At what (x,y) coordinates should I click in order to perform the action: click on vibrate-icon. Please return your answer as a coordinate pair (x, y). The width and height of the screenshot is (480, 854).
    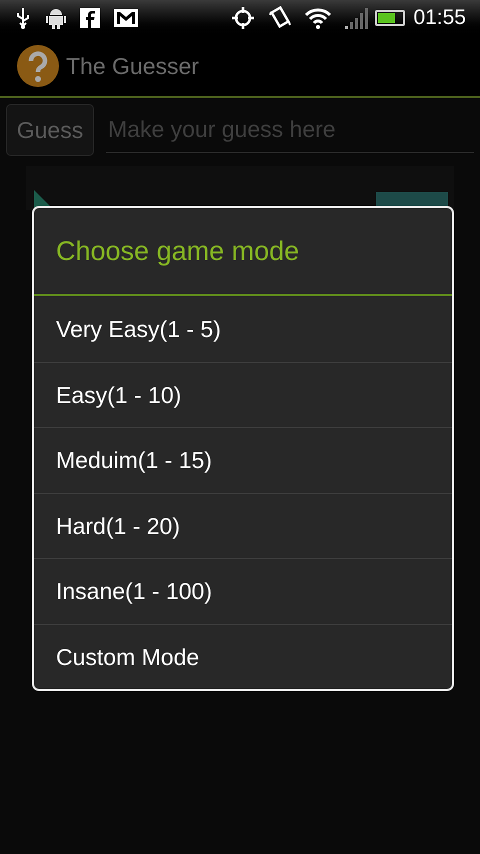
    Looking at the image, I should click on (280, 18).